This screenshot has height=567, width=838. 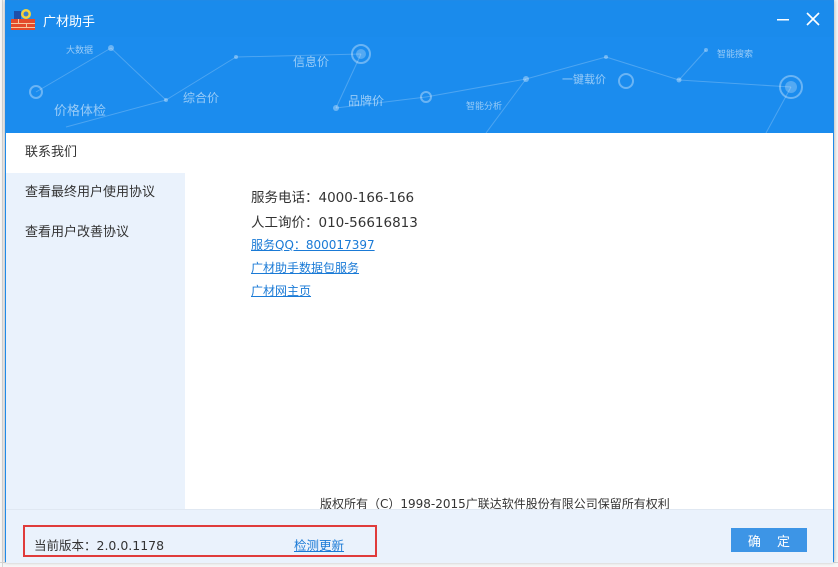 What do you see at coordinates (416, 88) in the screenshot?
I see `network-graphic` at bounding box center [416, 88].